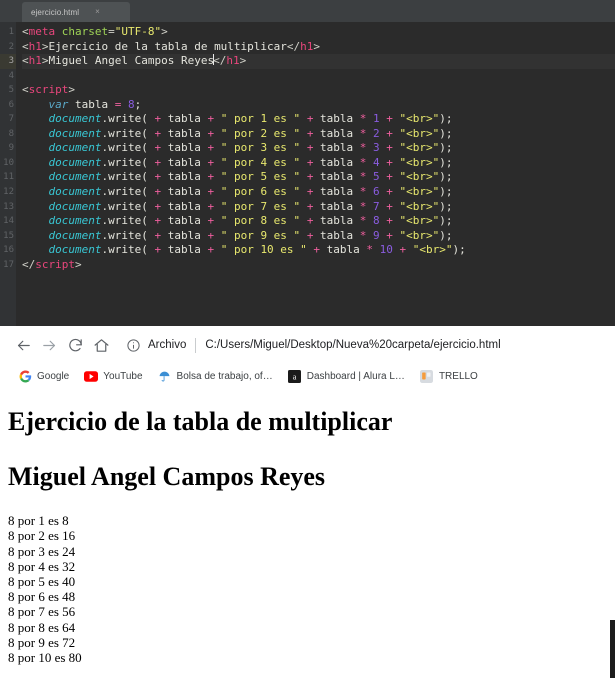  I want to click on google-icon, so click(25, 376).